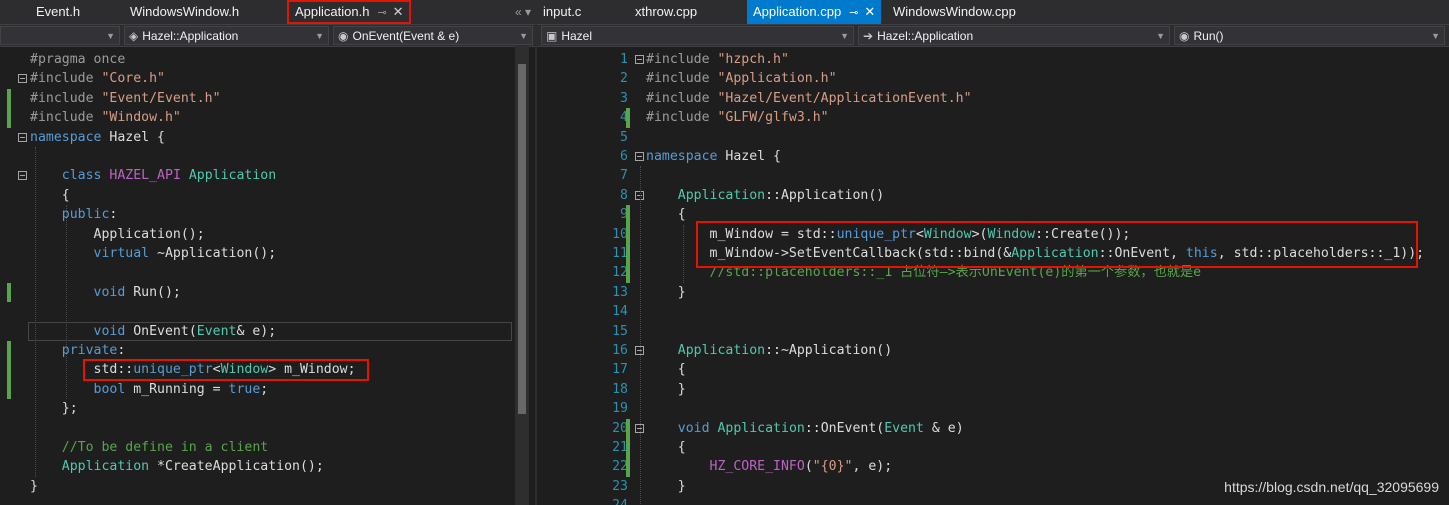 The width and height of the screenshot is (1449, 505). Describe the element at coordinates (153, 331) in the screenshot. I see `code-line: void OnEvent(Event& e);` at that location.